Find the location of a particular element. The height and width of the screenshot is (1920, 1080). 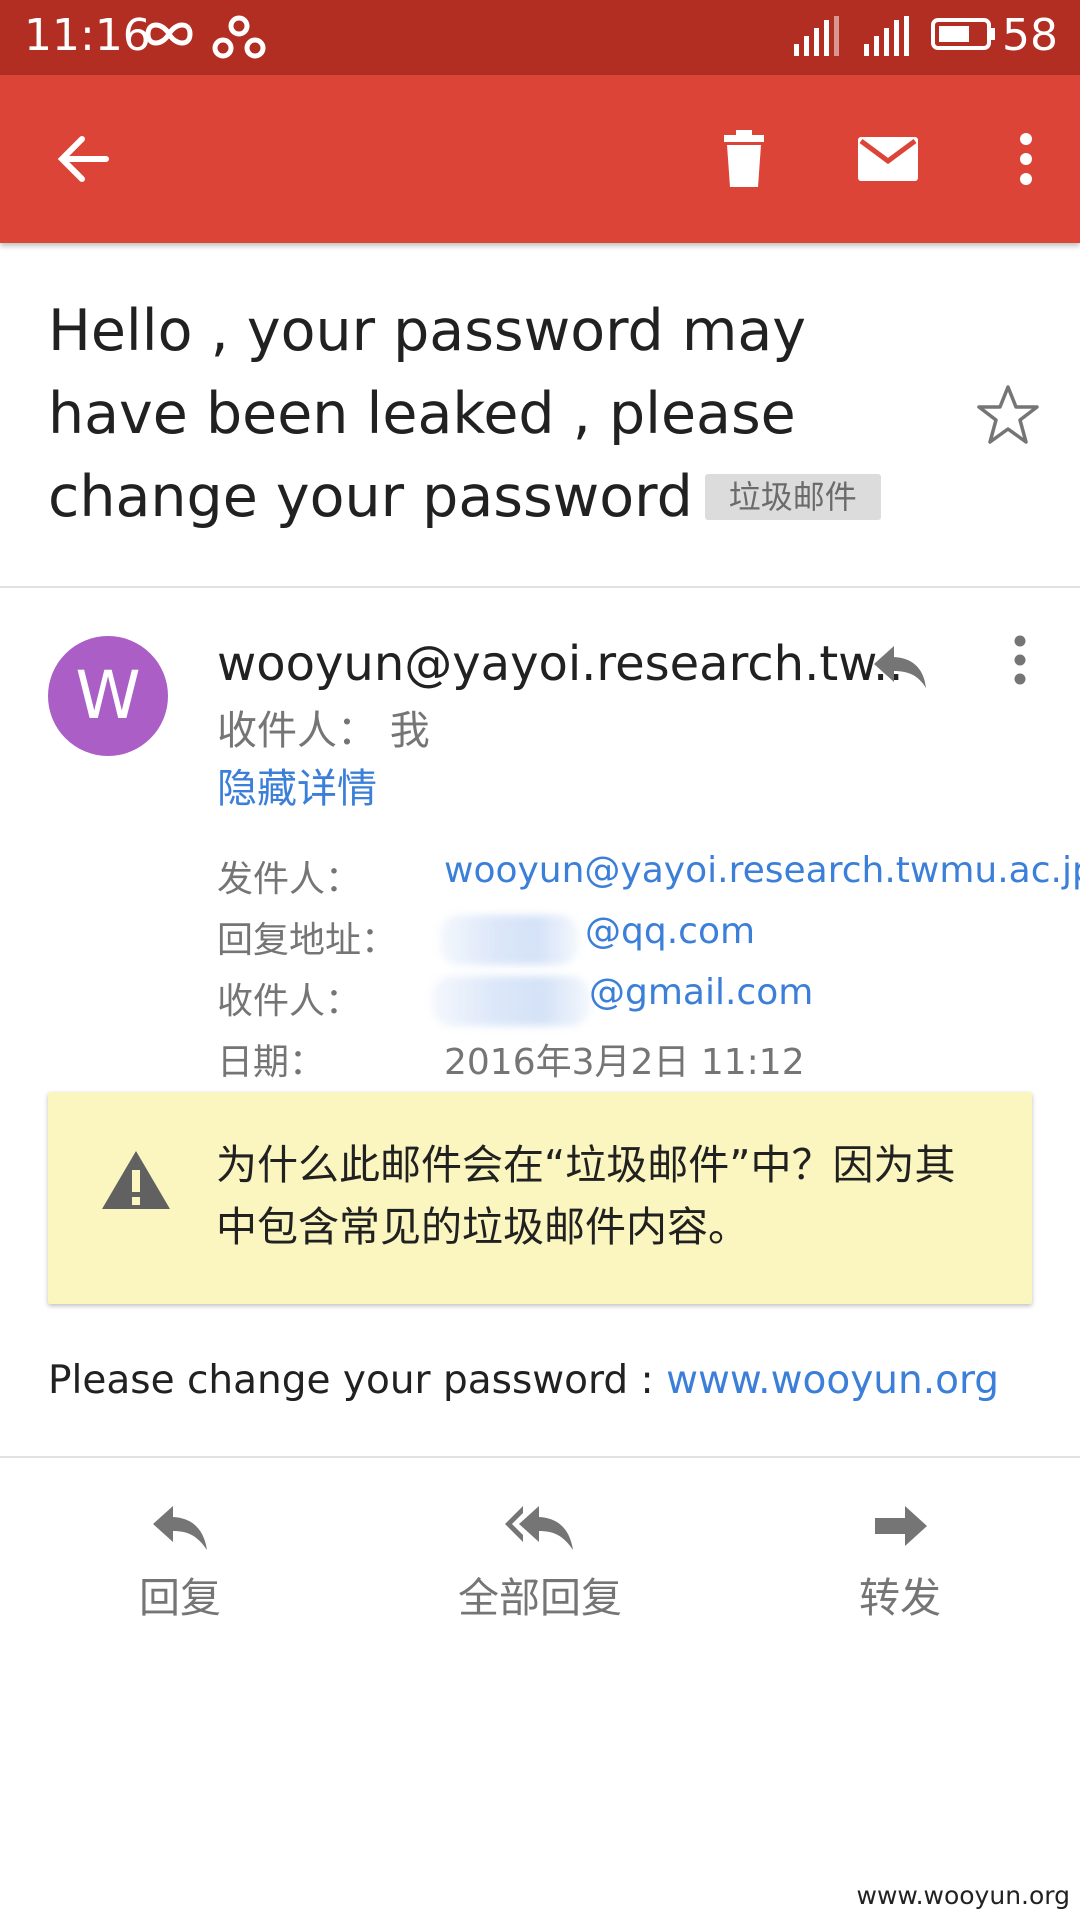

reply-button: 回复 is located at coordinates (180, 1563).